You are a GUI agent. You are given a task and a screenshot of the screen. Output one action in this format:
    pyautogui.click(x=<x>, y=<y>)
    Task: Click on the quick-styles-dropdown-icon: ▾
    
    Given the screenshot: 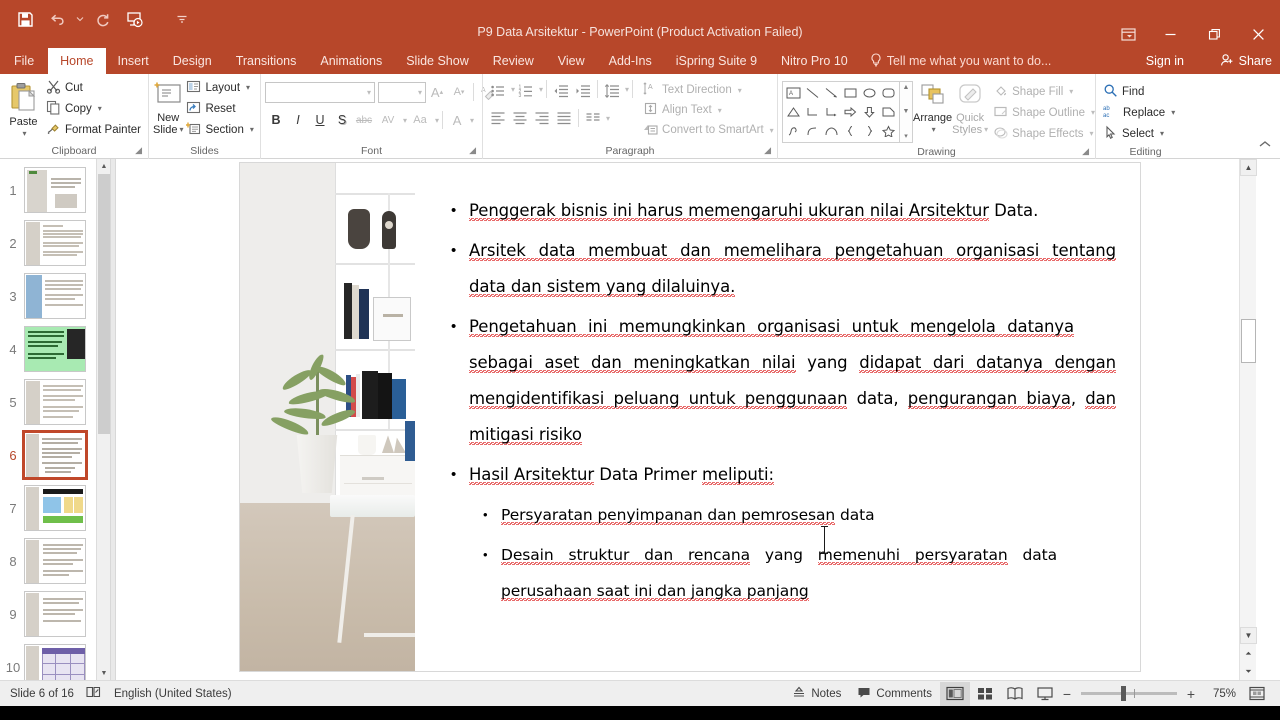 What is the action you would take?
    pyautogui.click(x=986, y=130)
    